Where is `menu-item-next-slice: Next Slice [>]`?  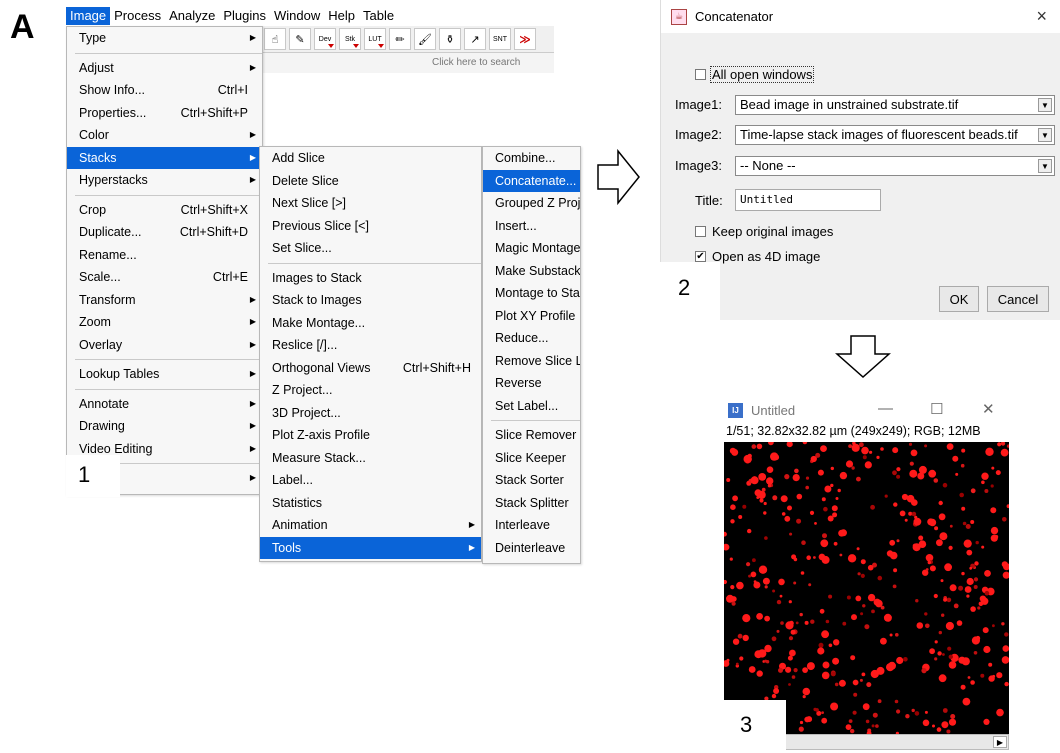
menu-item-next-slice: Next Slice [>] is located at coordinates (370, 203).